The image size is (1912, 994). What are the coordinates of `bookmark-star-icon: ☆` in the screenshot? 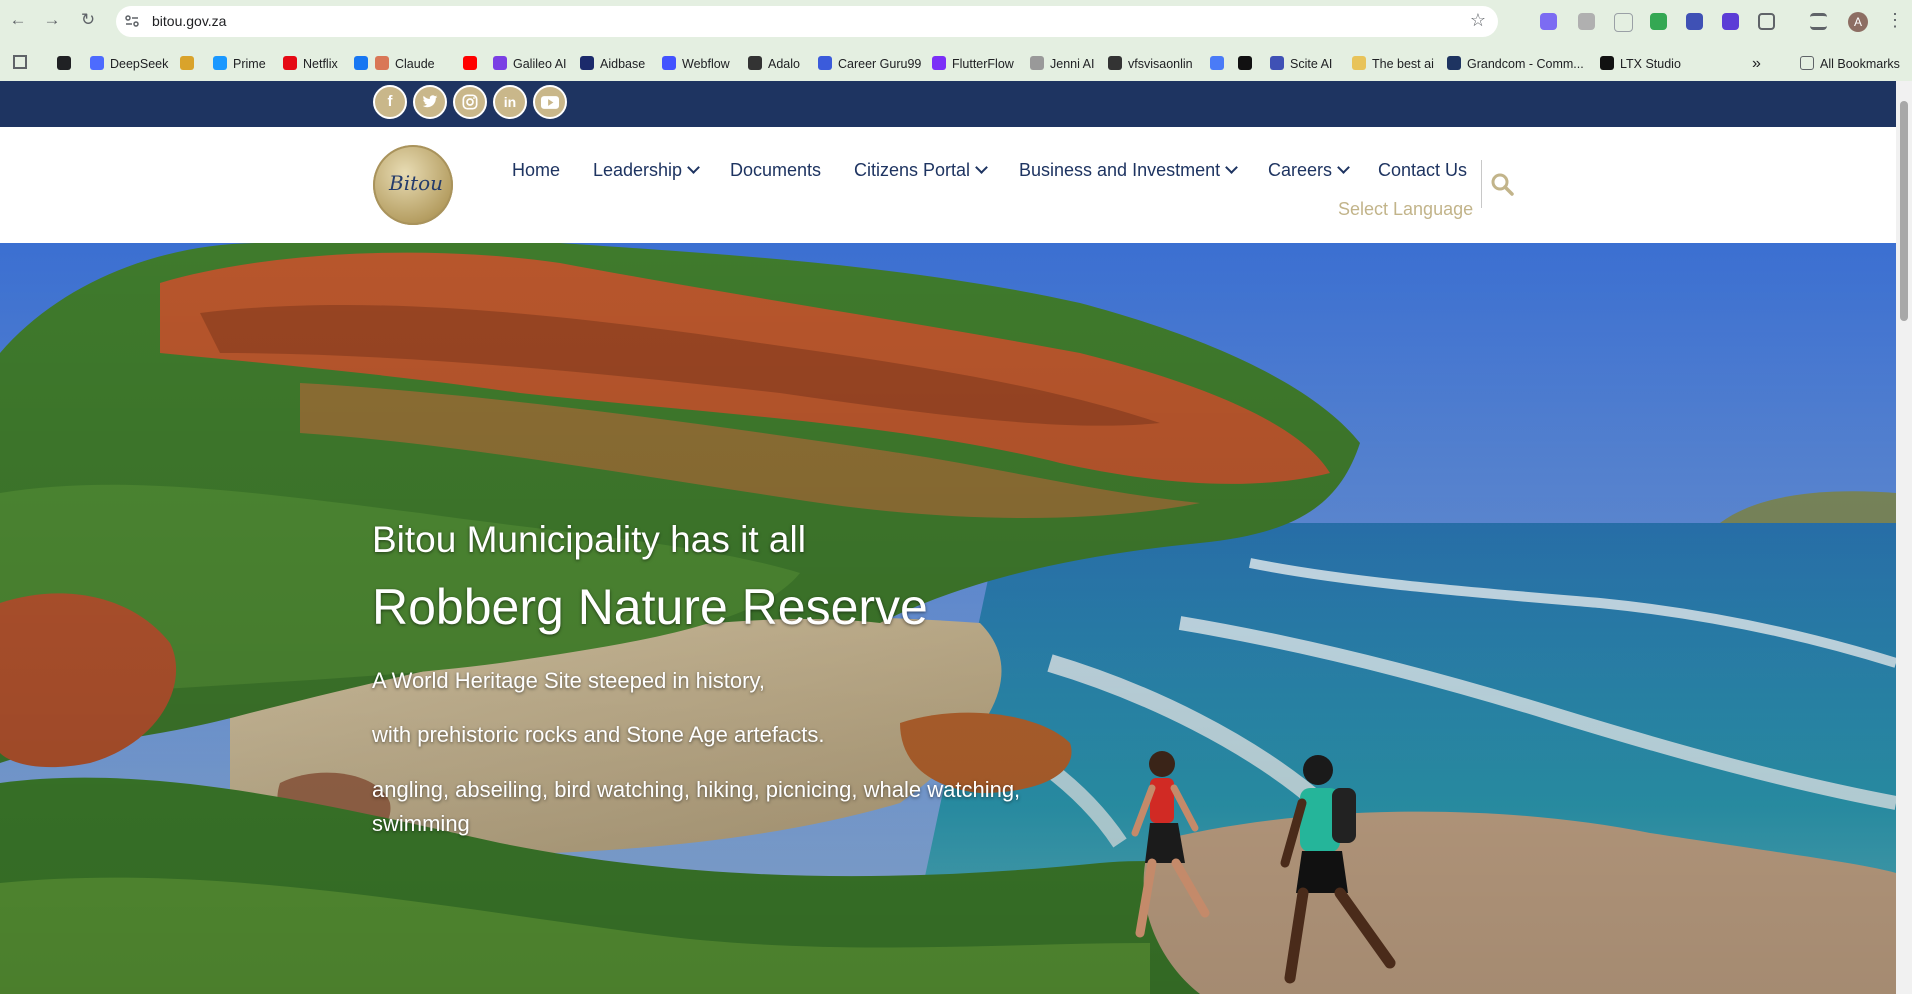 It's located at (1478, 20).